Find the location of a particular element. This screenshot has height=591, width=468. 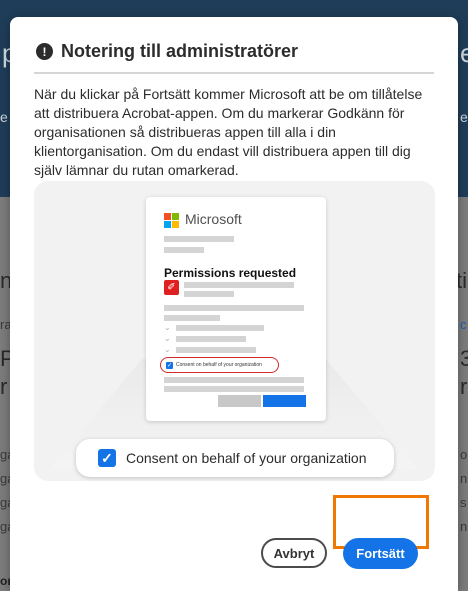

microsoft-logo is located at coordinates (171, 220).